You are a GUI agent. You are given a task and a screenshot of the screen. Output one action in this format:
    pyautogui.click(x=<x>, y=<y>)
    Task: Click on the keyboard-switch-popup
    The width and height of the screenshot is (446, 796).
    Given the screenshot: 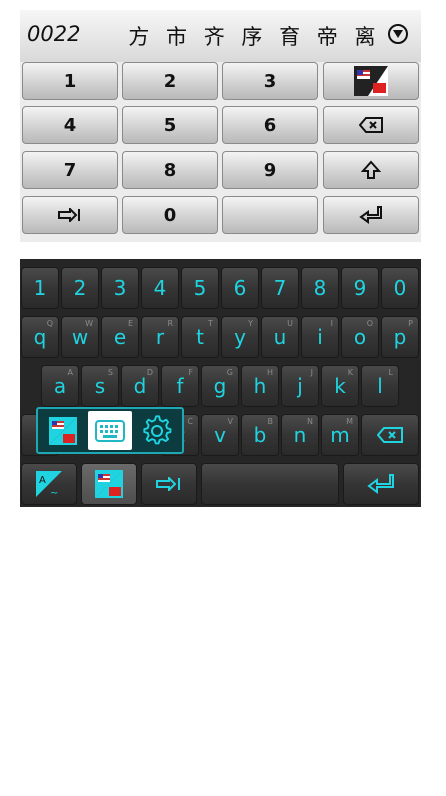 What is the action you would take?
    pyautogui.click(x=110, y=430)
    